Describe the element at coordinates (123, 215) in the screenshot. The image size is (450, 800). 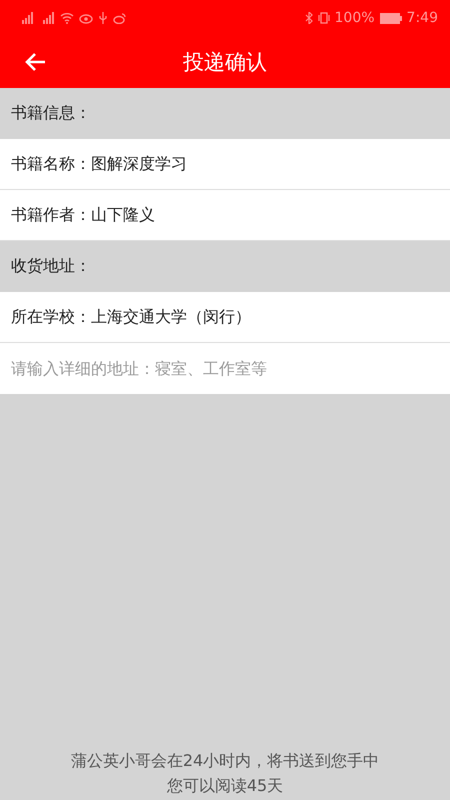
I see `field-value: 山下隆义` at that location.